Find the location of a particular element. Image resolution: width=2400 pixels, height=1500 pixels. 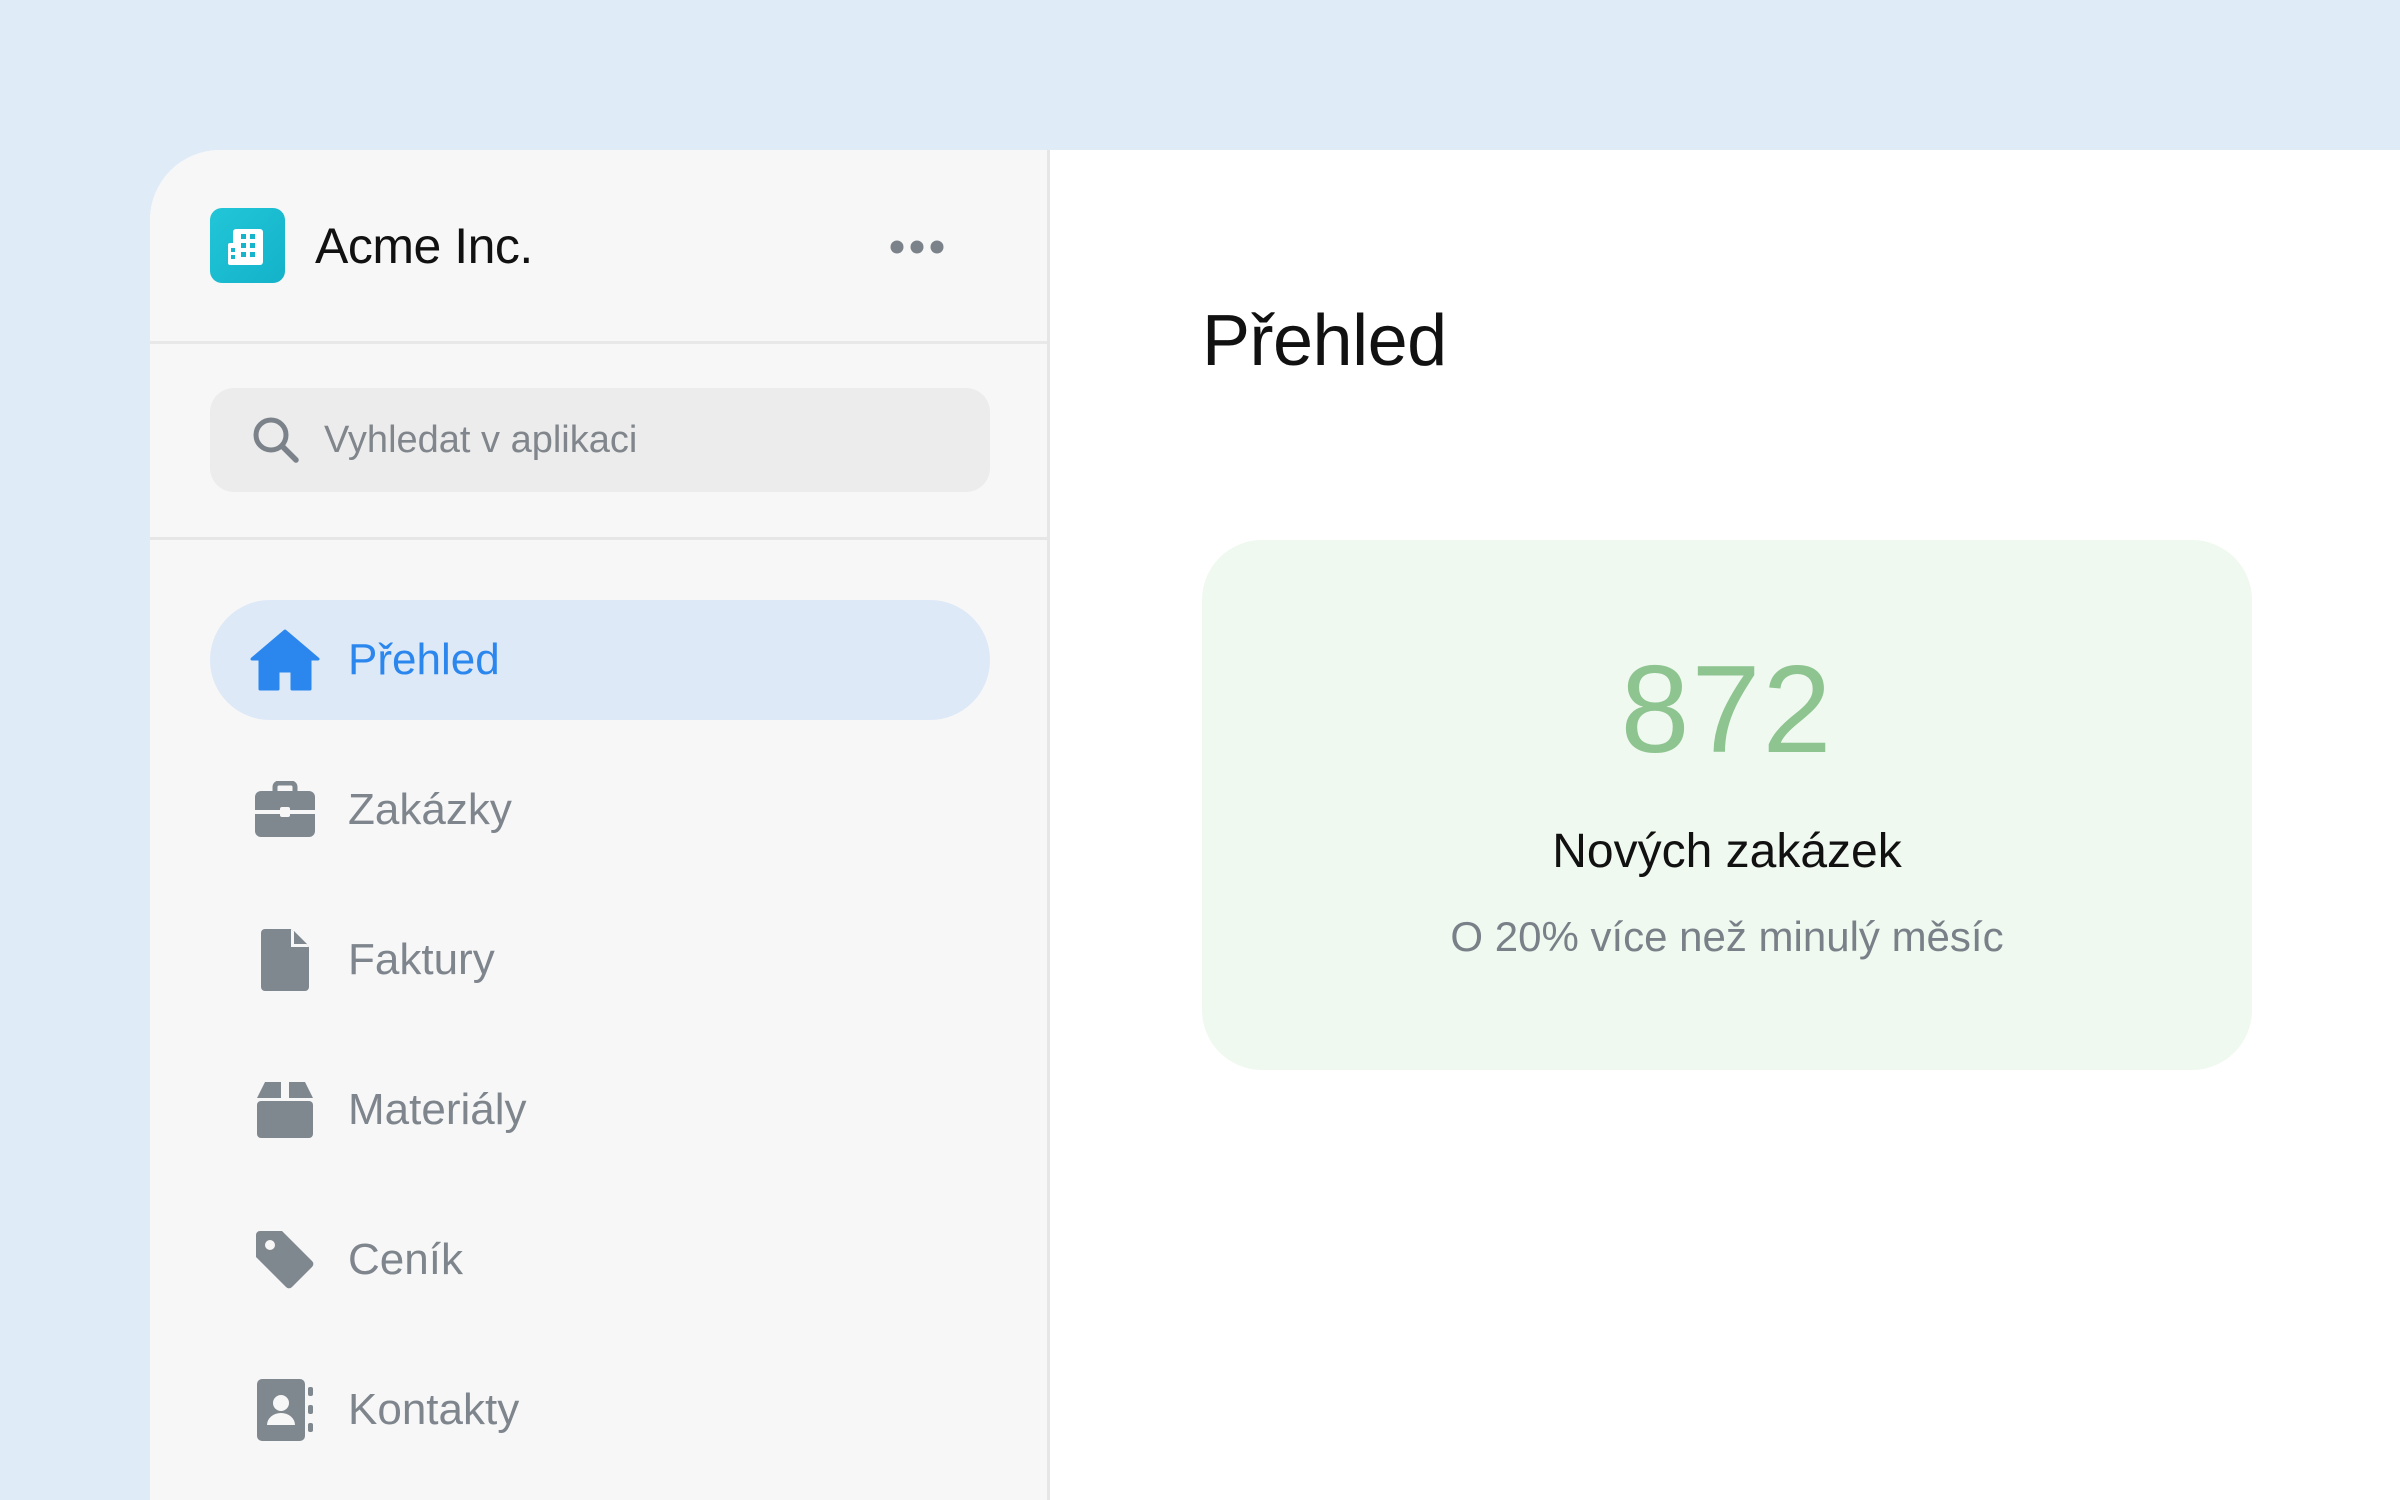

search-box is located at coordinates (600, 440).